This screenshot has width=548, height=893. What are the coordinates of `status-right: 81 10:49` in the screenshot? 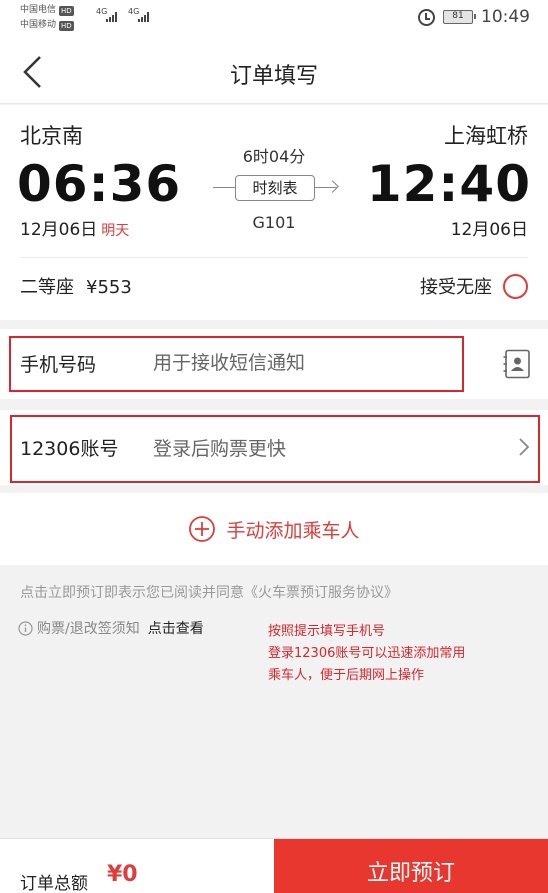 It's located at (474, 17).